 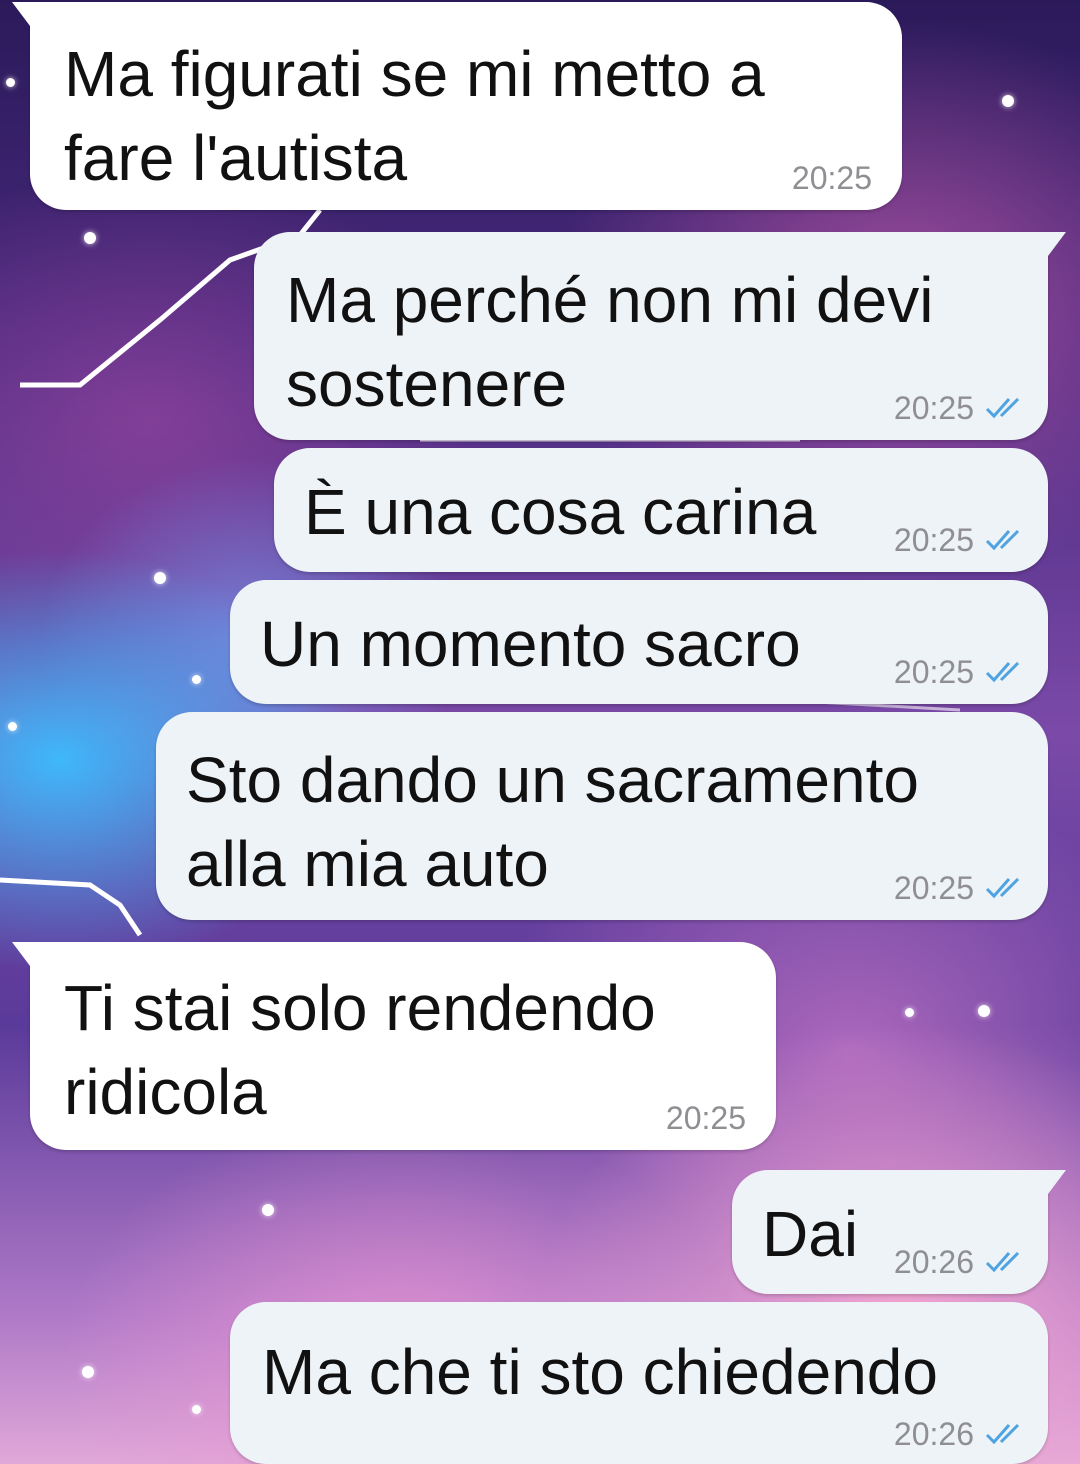 What do you see at coordinates (530, 644) in the screenshot?
I see `message-text: Un momento sacro` at bounding box center [530, 644].